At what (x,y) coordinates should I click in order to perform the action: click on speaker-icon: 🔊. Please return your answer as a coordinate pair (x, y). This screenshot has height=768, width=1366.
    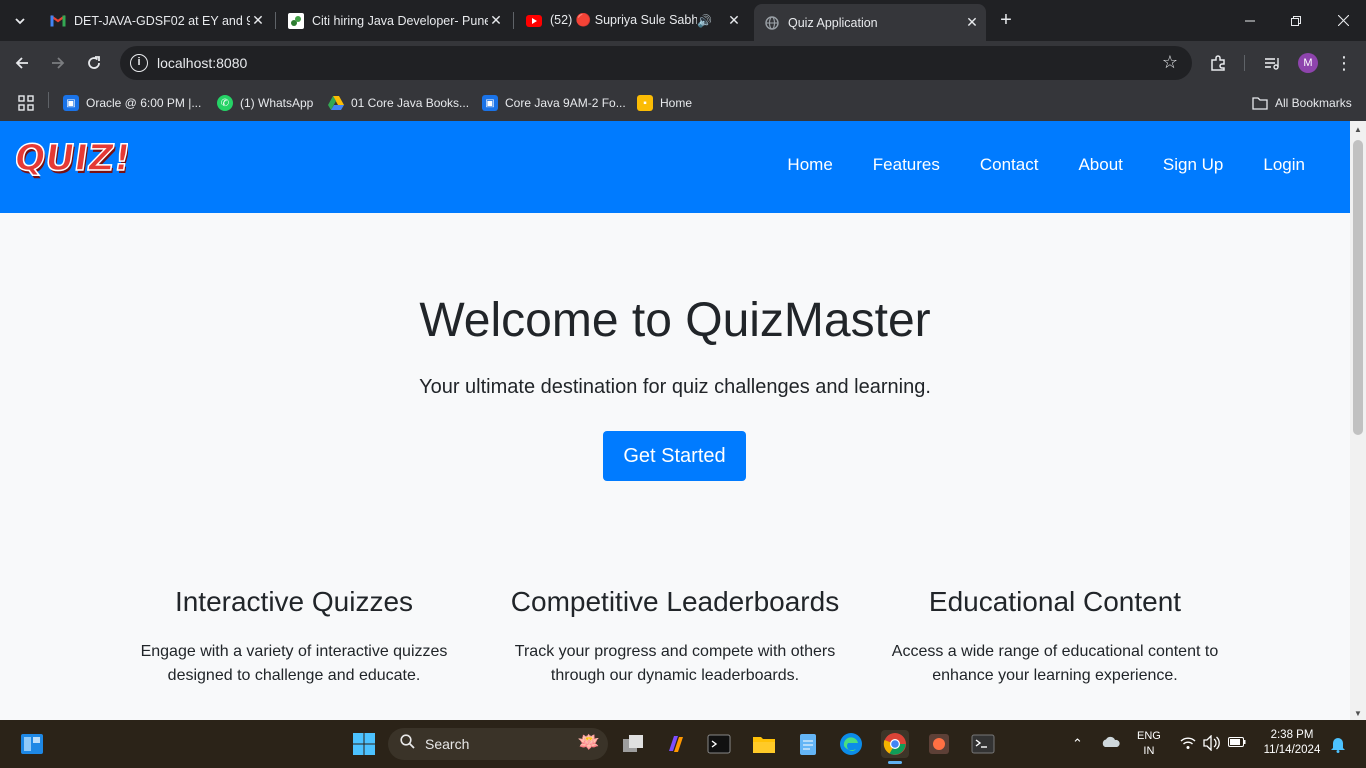
    Looking at the image, I should click on (704, 21).